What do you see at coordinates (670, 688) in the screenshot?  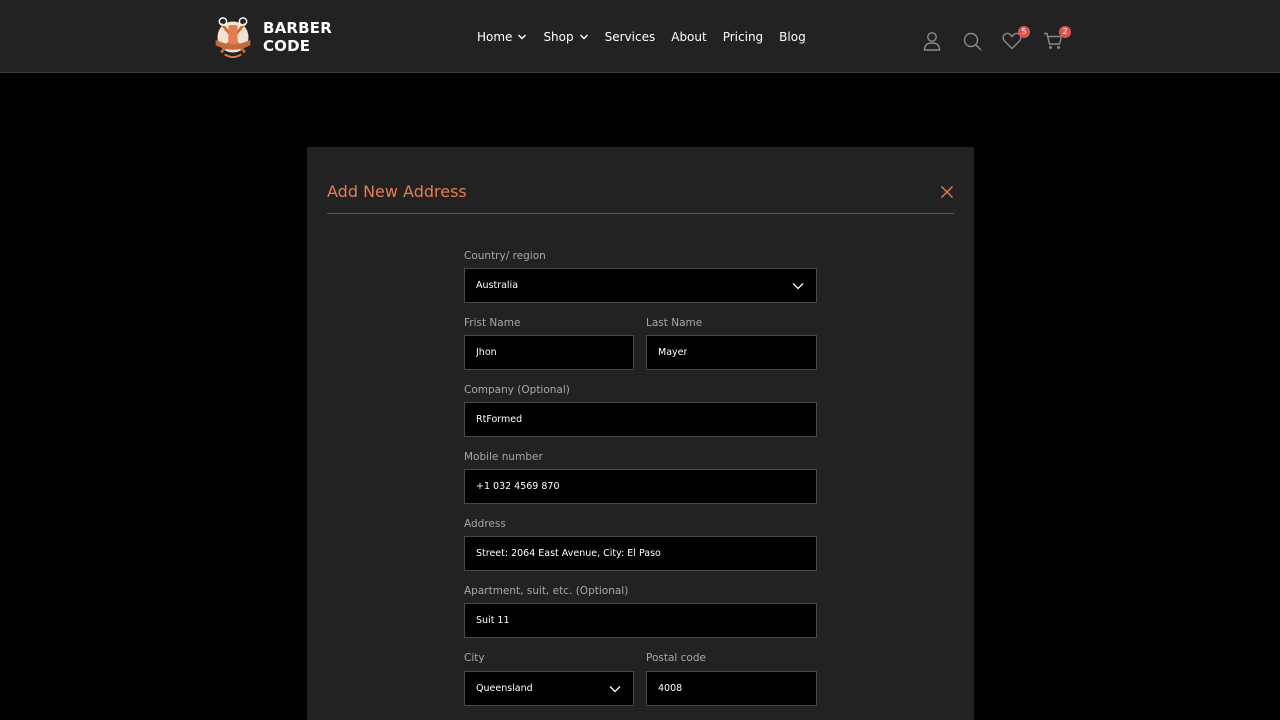 I see `postal-code-value: 4008` at bounding box center [670, 688].